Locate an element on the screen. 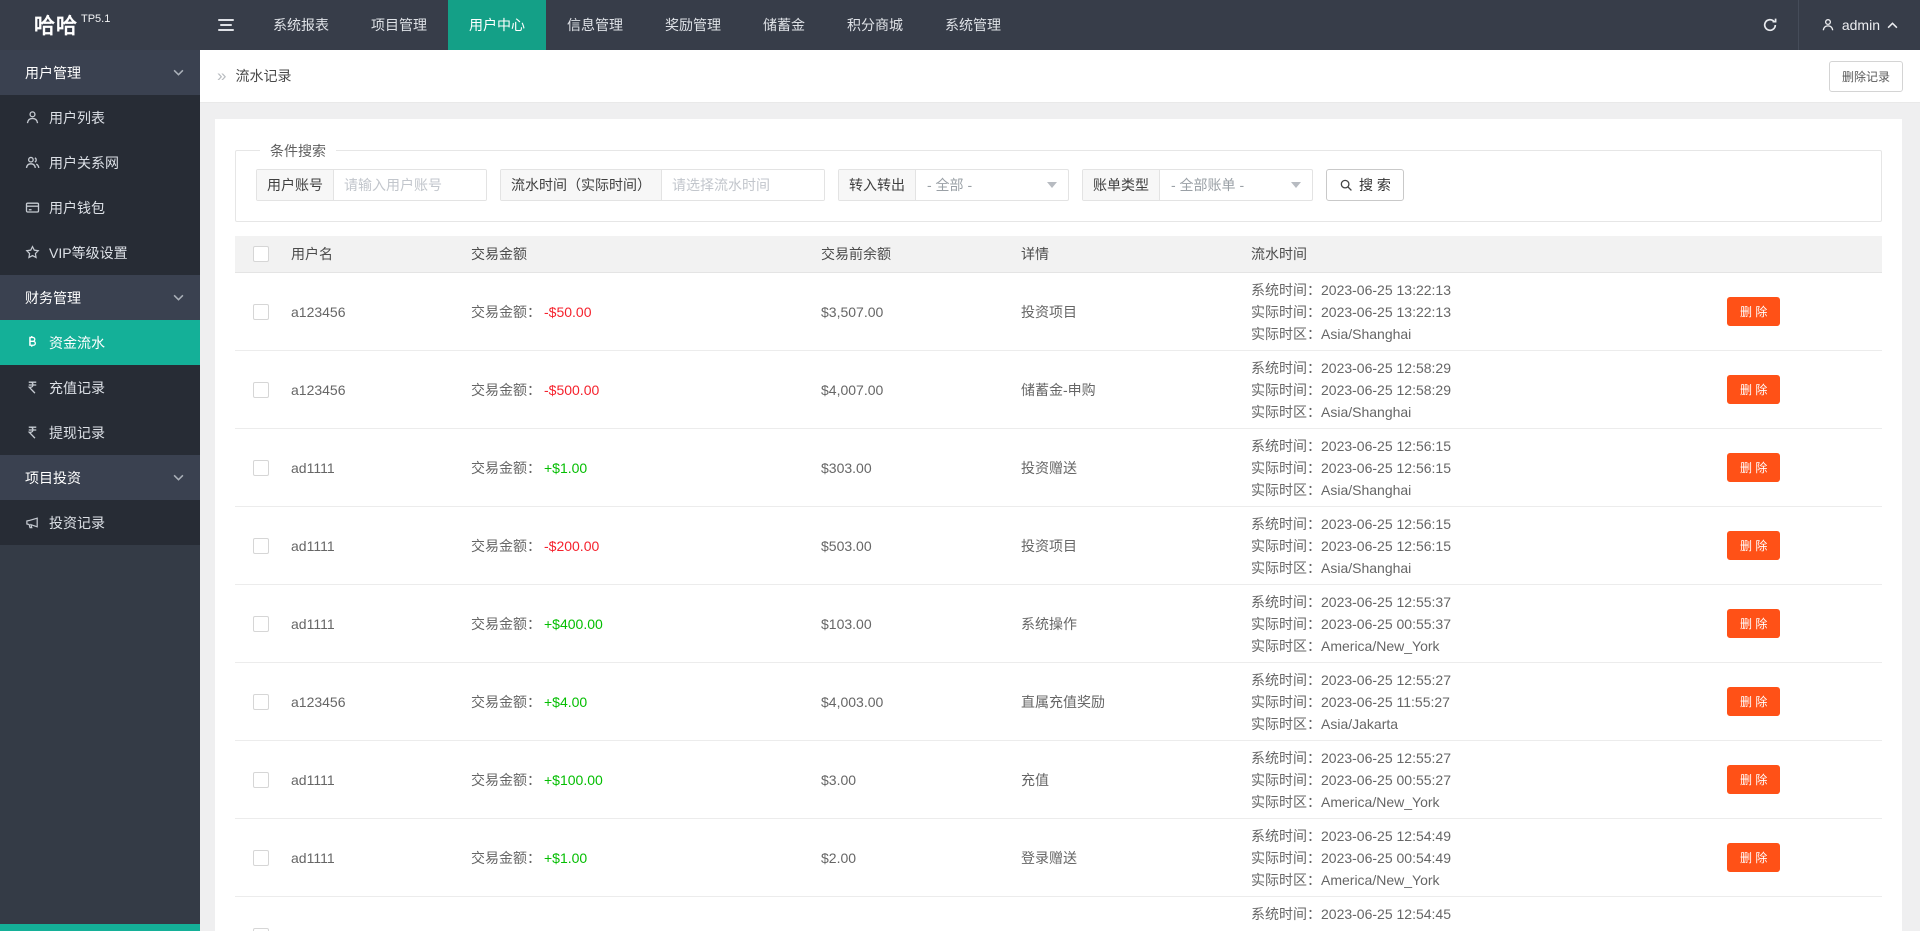 The image size is (1920, 931). menu-item-rewards: 奖励管理 is located at coordinates (693, 25).